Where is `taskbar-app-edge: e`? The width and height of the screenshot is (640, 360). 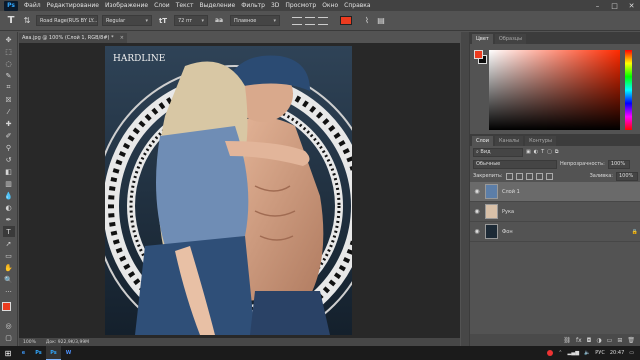 taskbar-app-edge: e is located at coordinates (23, 353).